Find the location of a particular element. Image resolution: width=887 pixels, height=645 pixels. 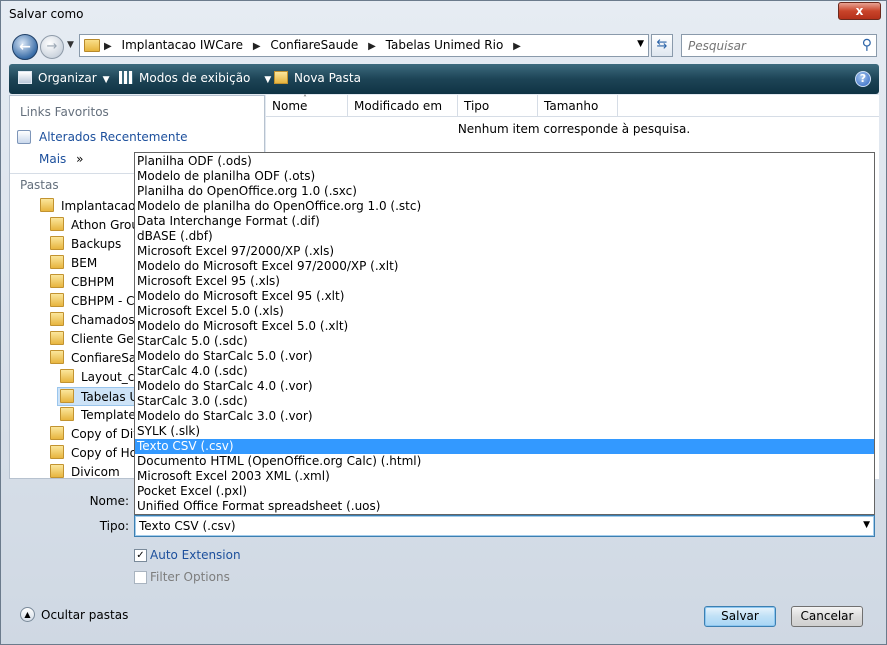

filter-options-checkbox is located at coordinates (140, 577).